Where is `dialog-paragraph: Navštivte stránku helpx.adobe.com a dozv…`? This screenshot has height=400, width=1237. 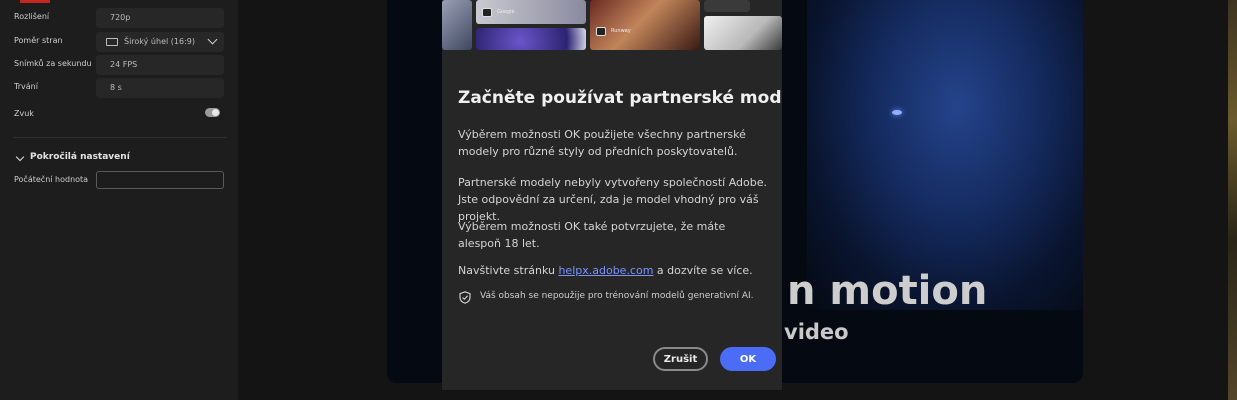 dialog-paragraph: Navštivte stránku helpx.adobe.com a dozv… is located at coordinates (613, 270).